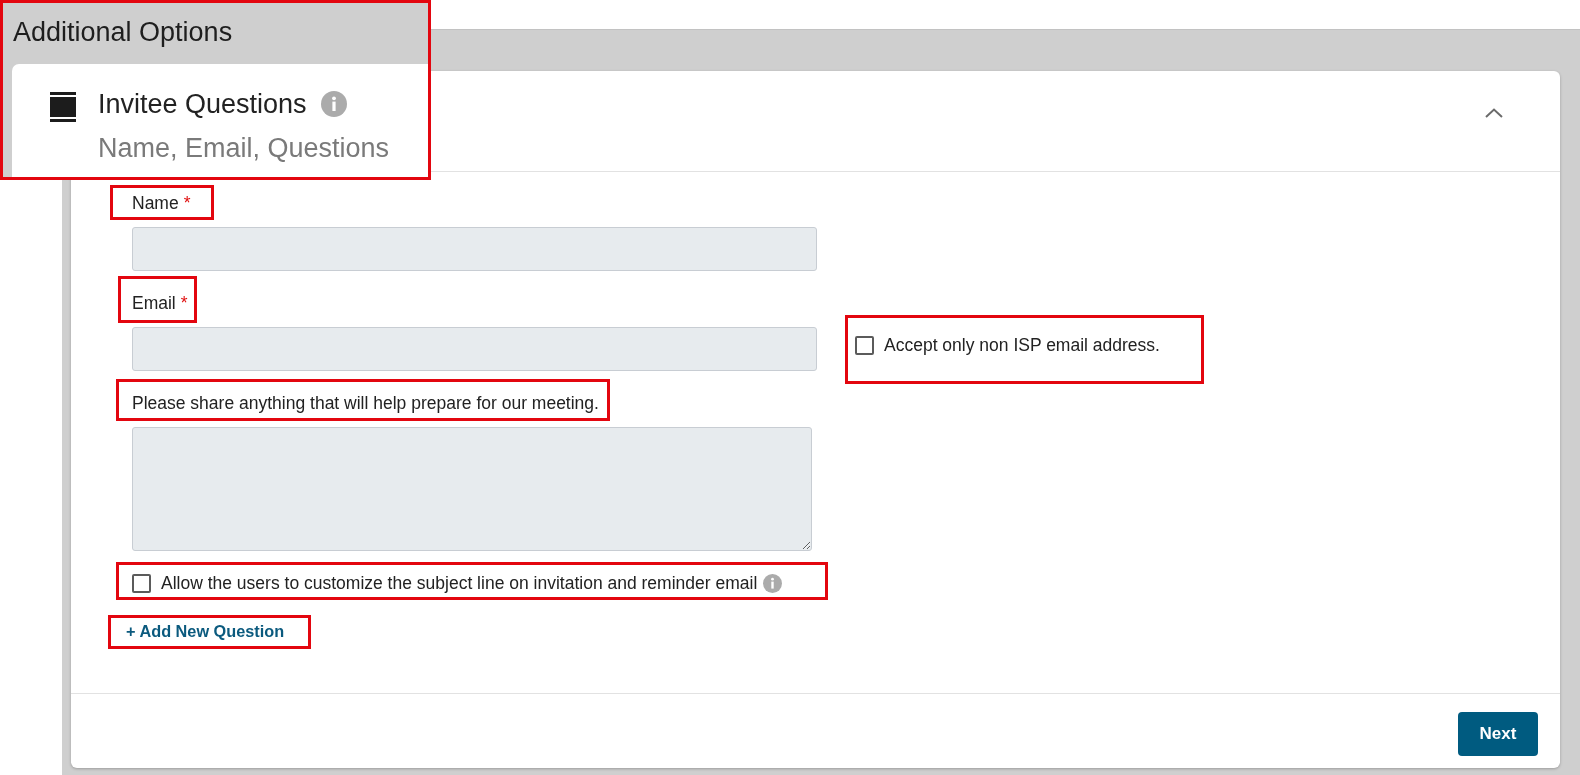 This screenshot has width=1580, height=775. Describe the element at coordinates (205, 631) in the screenshot. I see `add-question-link: + Add New Question` at that location.